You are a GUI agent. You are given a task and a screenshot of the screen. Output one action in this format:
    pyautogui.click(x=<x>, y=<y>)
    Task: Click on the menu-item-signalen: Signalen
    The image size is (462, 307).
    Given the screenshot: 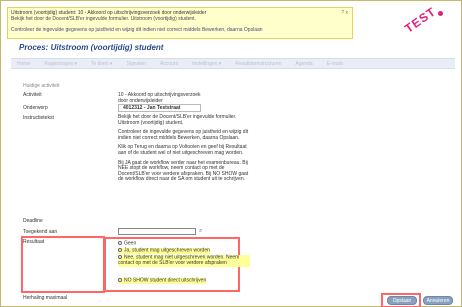 What is the action you would take?
    pyautogui.click(x=136, y=64)
    